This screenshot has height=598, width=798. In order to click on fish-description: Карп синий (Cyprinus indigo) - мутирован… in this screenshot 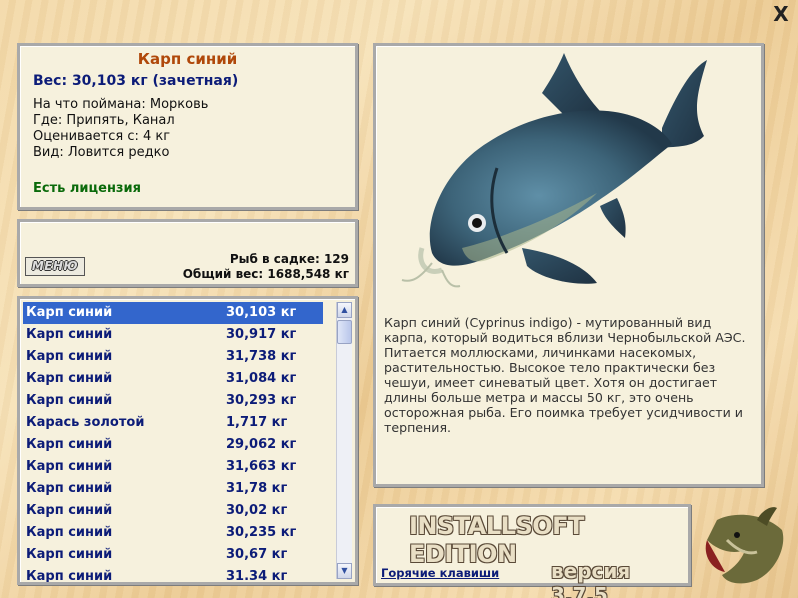, I will do `click(565, 375)`.